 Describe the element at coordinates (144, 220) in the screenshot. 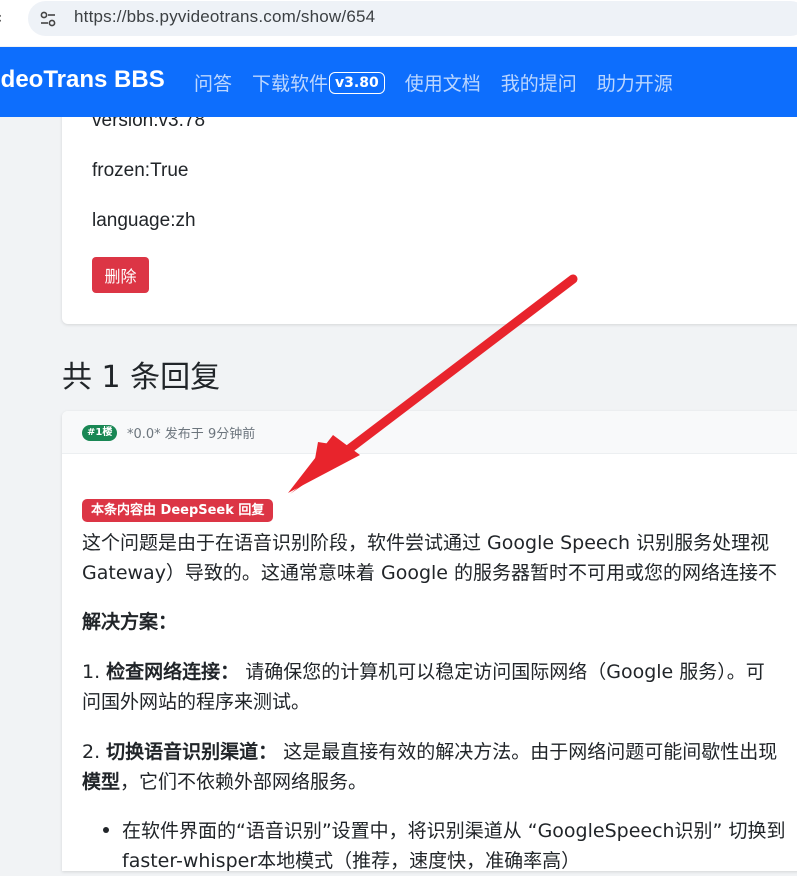

I see `language-line: language:zh` at that location.